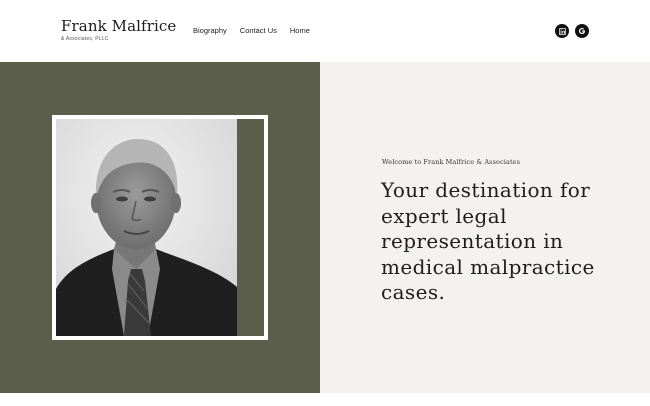 The width and height of the screenshot is (650, 406). Describe the element at coordinates (325, 399) in the screenshot. I see `footer-strip` at that location.